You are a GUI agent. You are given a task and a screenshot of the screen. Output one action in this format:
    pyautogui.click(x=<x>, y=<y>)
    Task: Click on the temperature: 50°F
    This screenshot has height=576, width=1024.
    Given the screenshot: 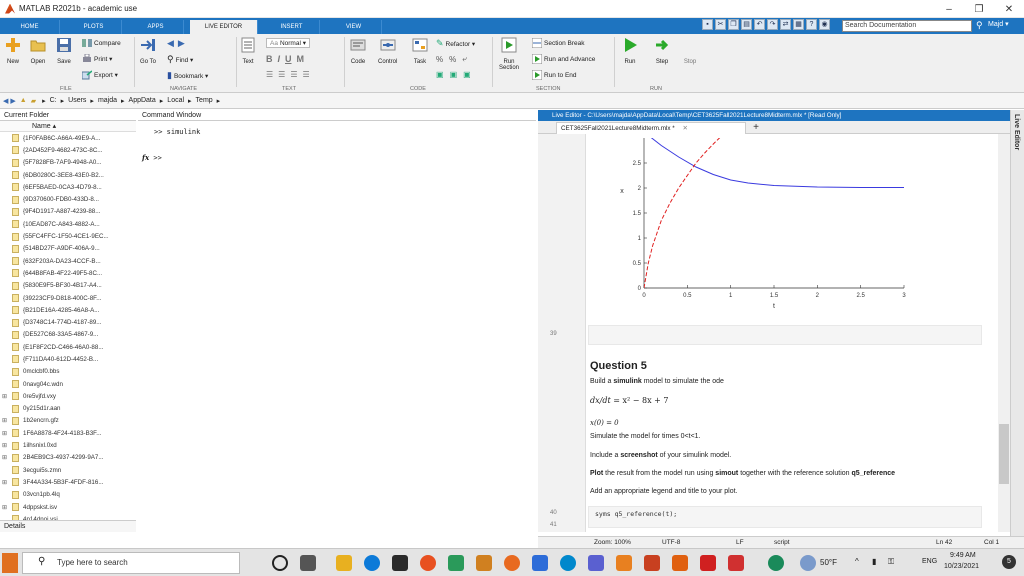 What is the action you would take?
    pyautogui.click(x=828, y=562)
    